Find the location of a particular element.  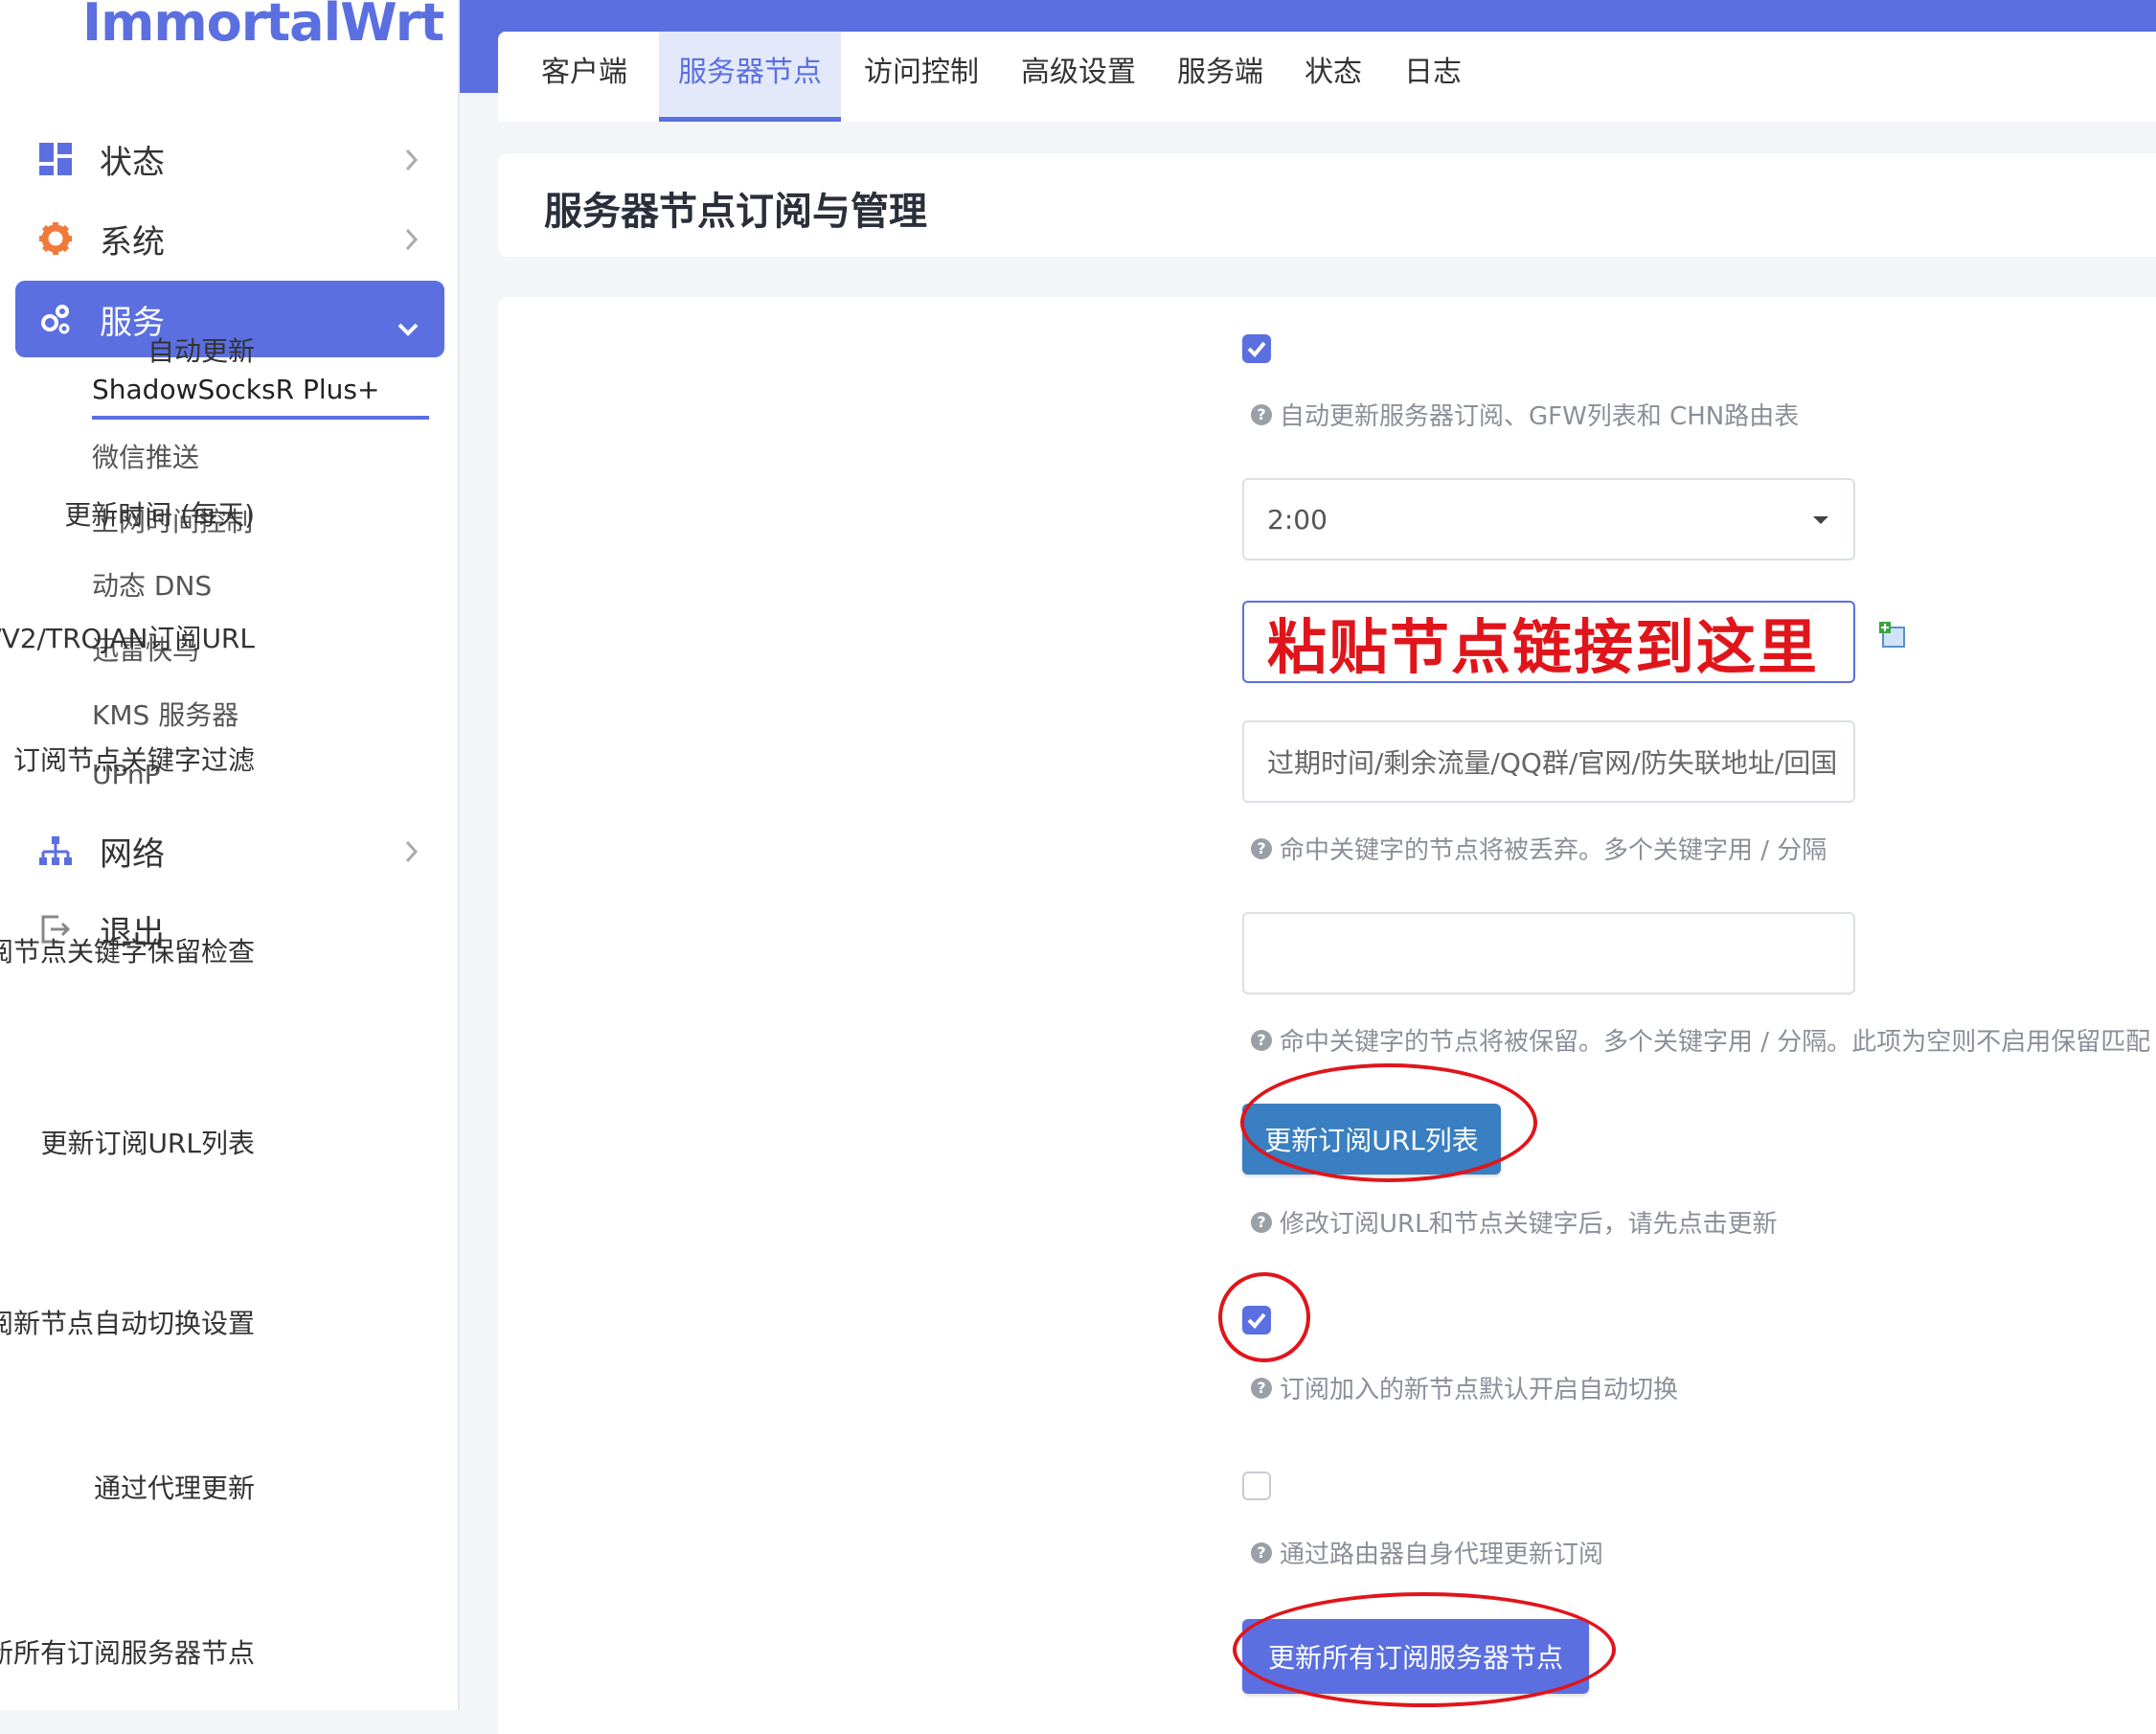

update-url-list-label: 更新订阅URL列表 is located at coordinates (147, 1144).